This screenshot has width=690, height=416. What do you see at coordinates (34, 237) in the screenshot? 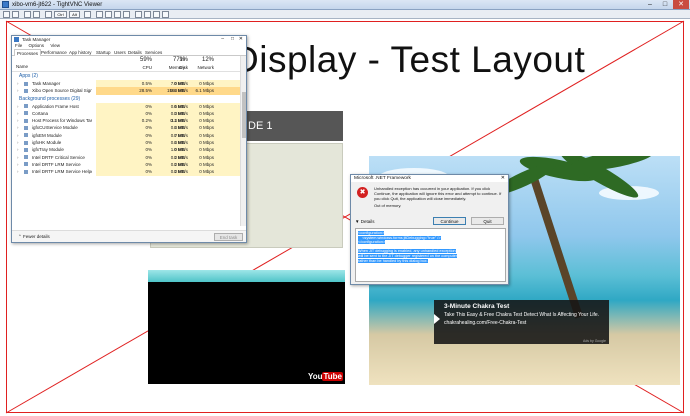
I see `fewer-details-link: ⌃ Fewer details` at bounding box center [34, 237].